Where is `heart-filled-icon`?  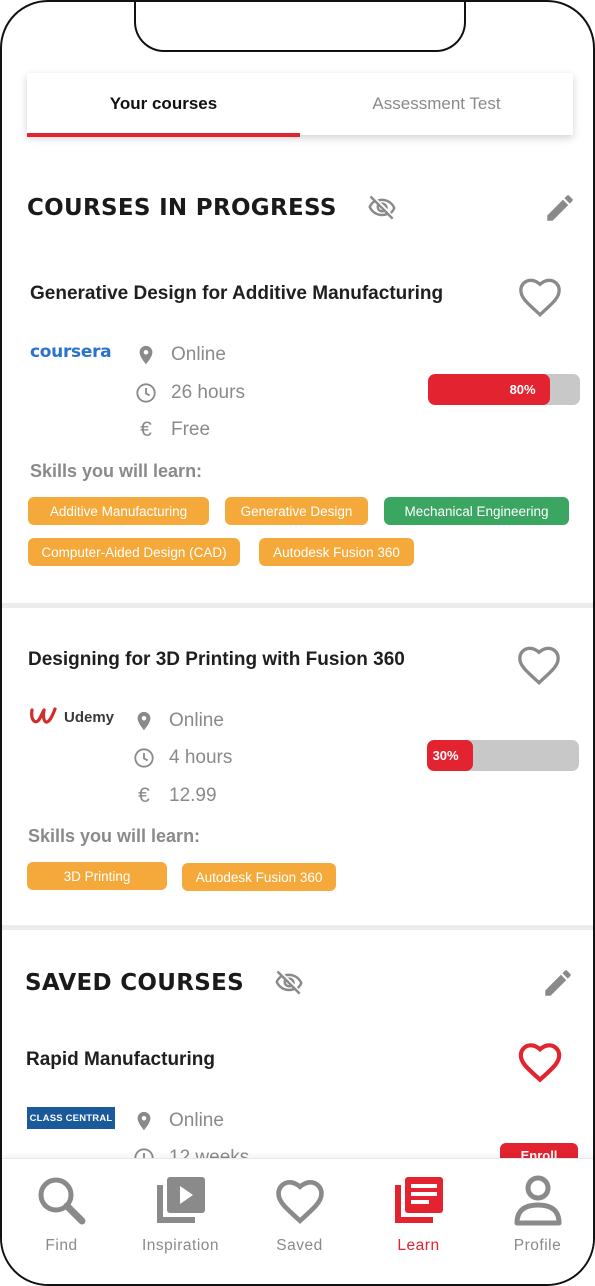
heart-filled-icon is located at coordinates (540, 1062).